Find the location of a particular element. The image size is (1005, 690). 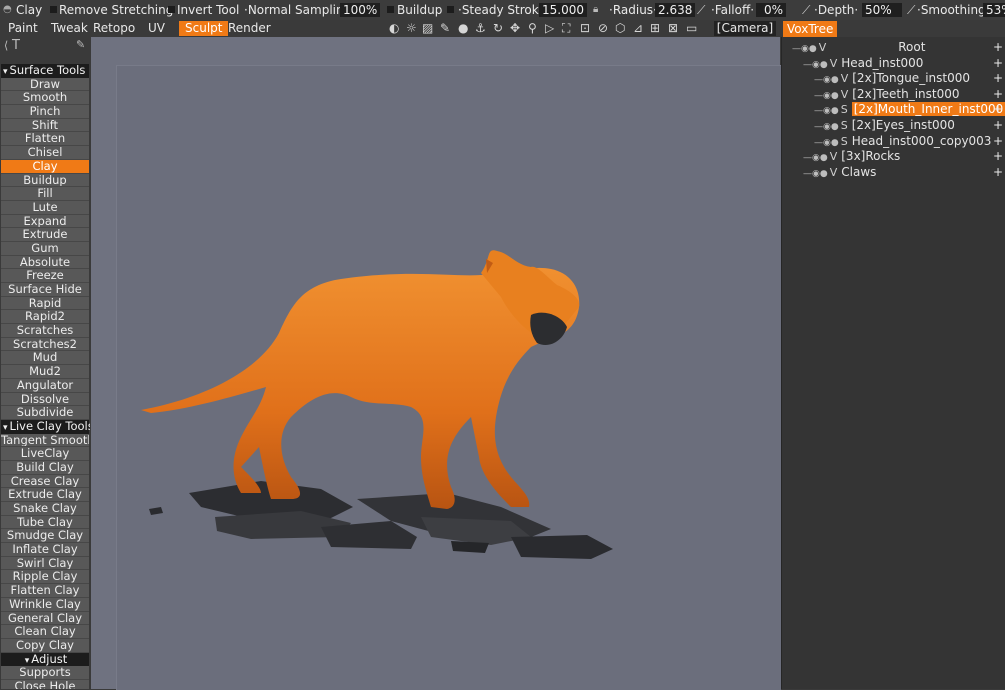

tool-item: General Clay is located at coordinates (45, 618).